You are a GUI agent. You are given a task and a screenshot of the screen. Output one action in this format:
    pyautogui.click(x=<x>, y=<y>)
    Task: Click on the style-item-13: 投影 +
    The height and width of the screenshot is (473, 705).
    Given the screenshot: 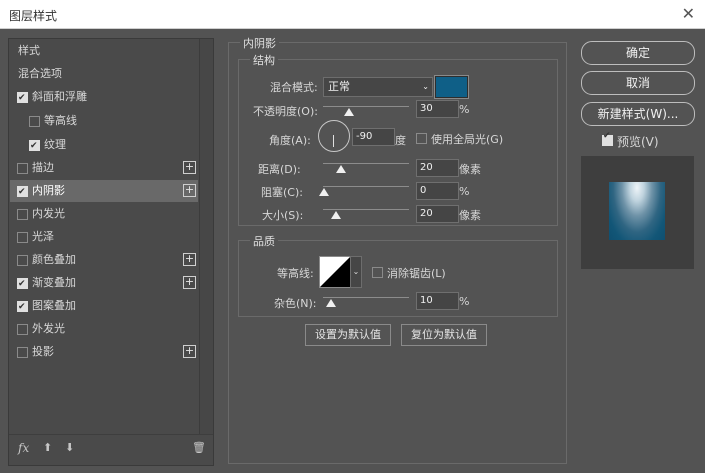 What is the action you would take?
    pyautogui.click(x=104, y=352)
    